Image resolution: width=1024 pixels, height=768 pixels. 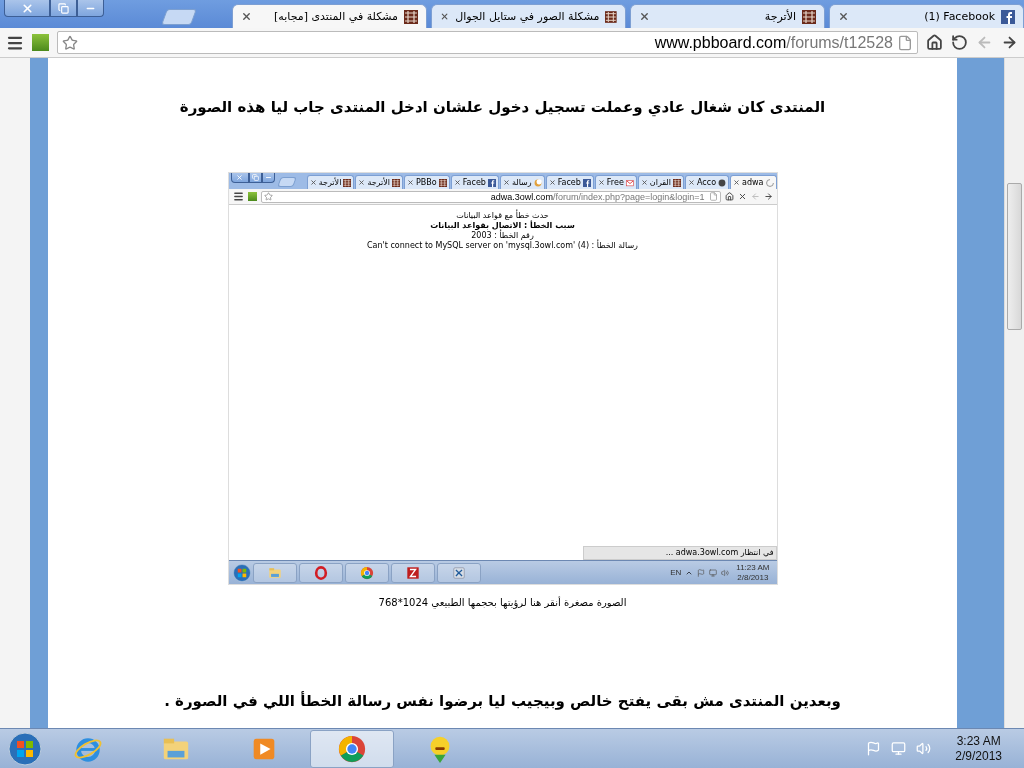 I want to click on error-line: رقم الخطأ : 2003, so click(x=502, y=236).